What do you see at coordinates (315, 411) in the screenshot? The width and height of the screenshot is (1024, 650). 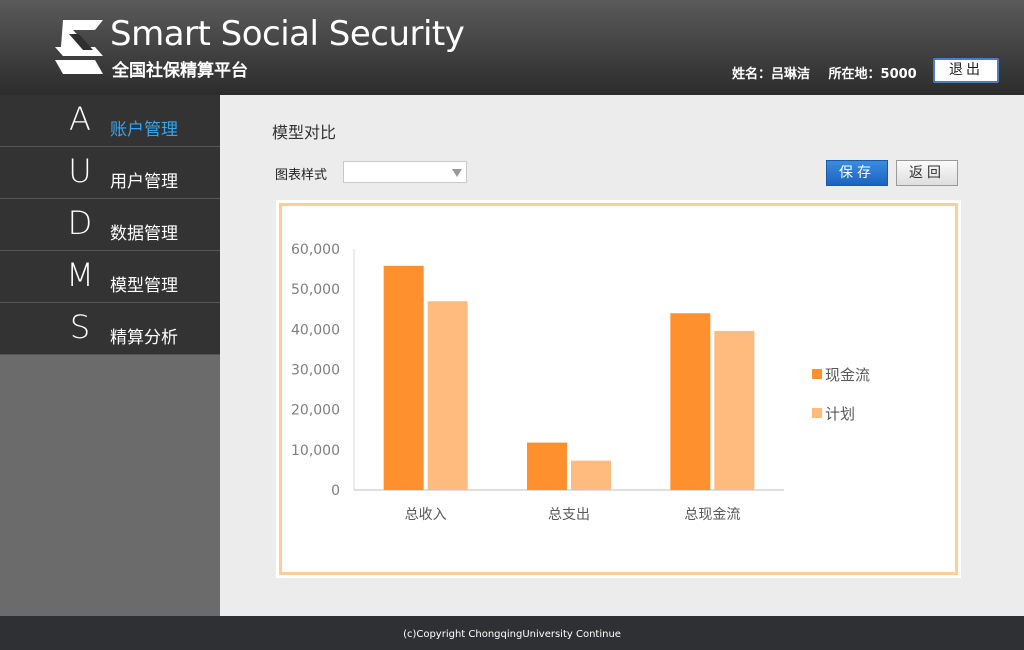 I see `y-tick-label: 20,000` at bounding box center [315, 411].